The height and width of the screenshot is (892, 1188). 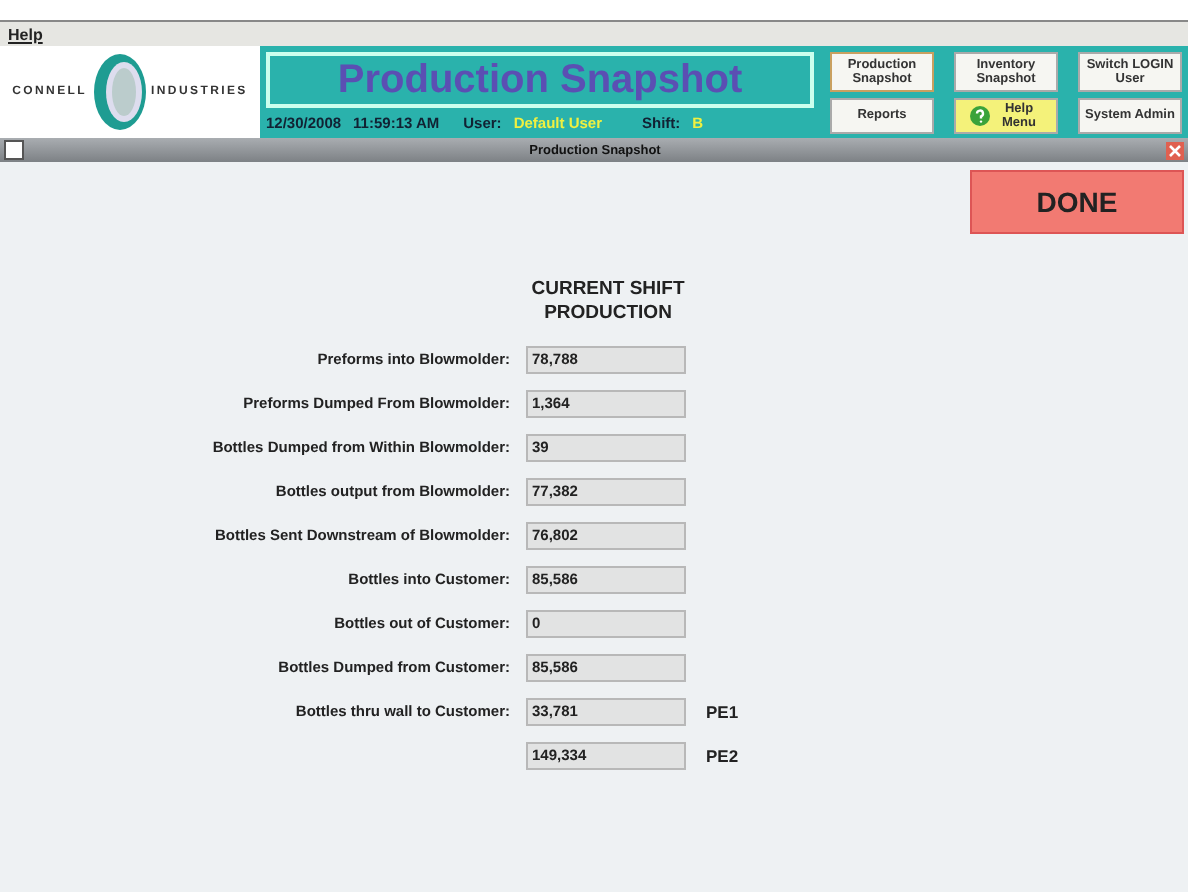 What do you see at coordinates (1077, 202) in the screenshot?
I see `done-button: DONE` at bounding box center [1077, 202].